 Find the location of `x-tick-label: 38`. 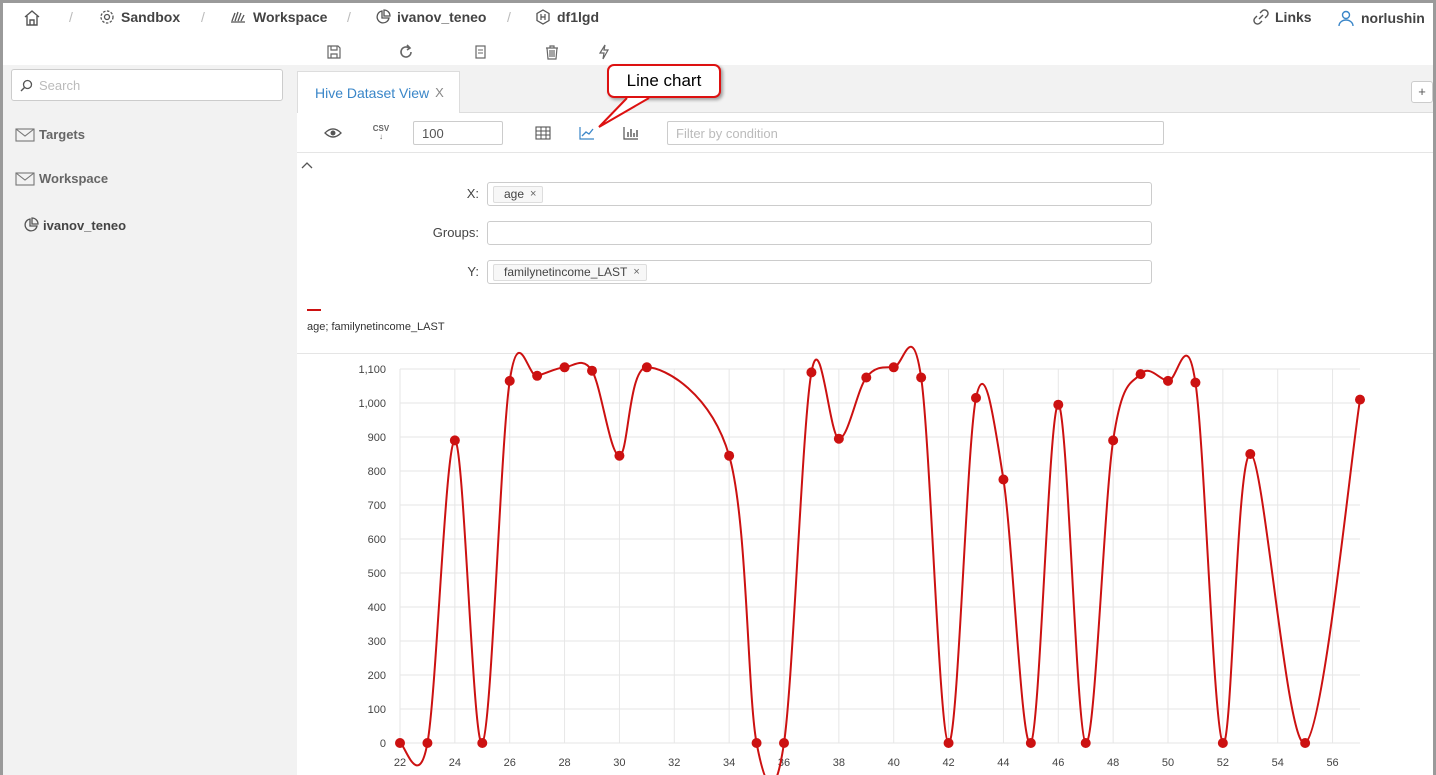

x-tick-label: 38 is located at coordinates (839, 763).